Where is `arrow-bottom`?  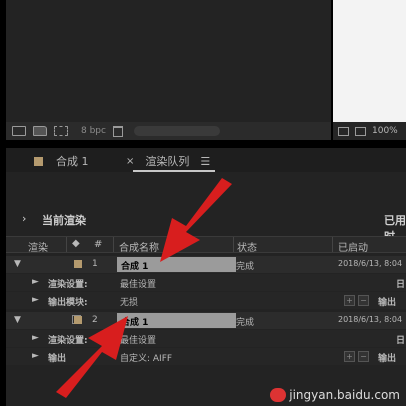
arrow-bottom is located at coordinates (92, 357).